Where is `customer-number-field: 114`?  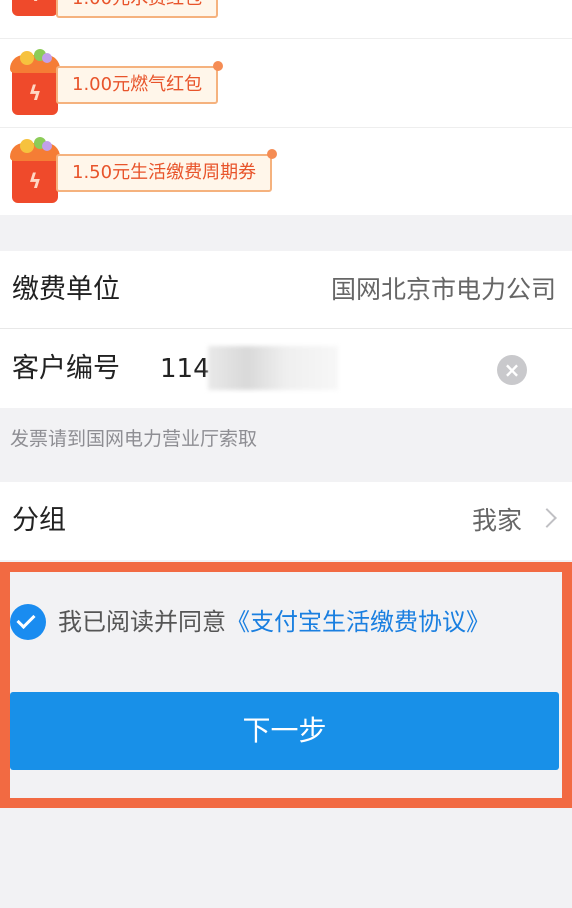
customer-number-field: 114 is located at coordinates (185, 369).